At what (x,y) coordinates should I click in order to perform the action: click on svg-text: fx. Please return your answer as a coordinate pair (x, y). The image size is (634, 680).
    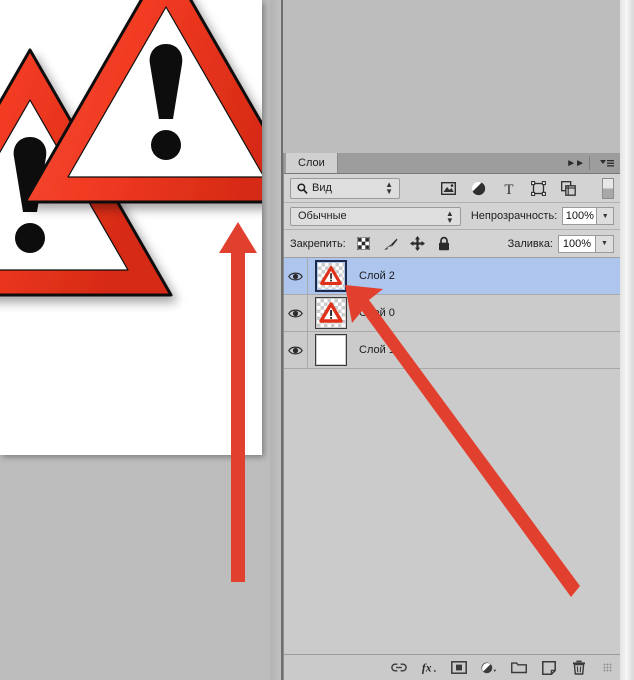
    Looking at the image, I should click on (427, 669).